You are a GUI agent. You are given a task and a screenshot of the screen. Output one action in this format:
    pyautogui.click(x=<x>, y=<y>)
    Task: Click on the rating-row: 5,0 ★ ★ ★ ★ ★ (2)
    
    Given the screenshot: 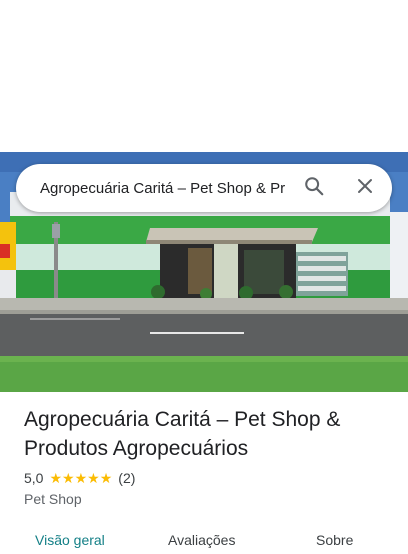 What is the action you would take?
    pyautogui.click(x=209, y=478)
    